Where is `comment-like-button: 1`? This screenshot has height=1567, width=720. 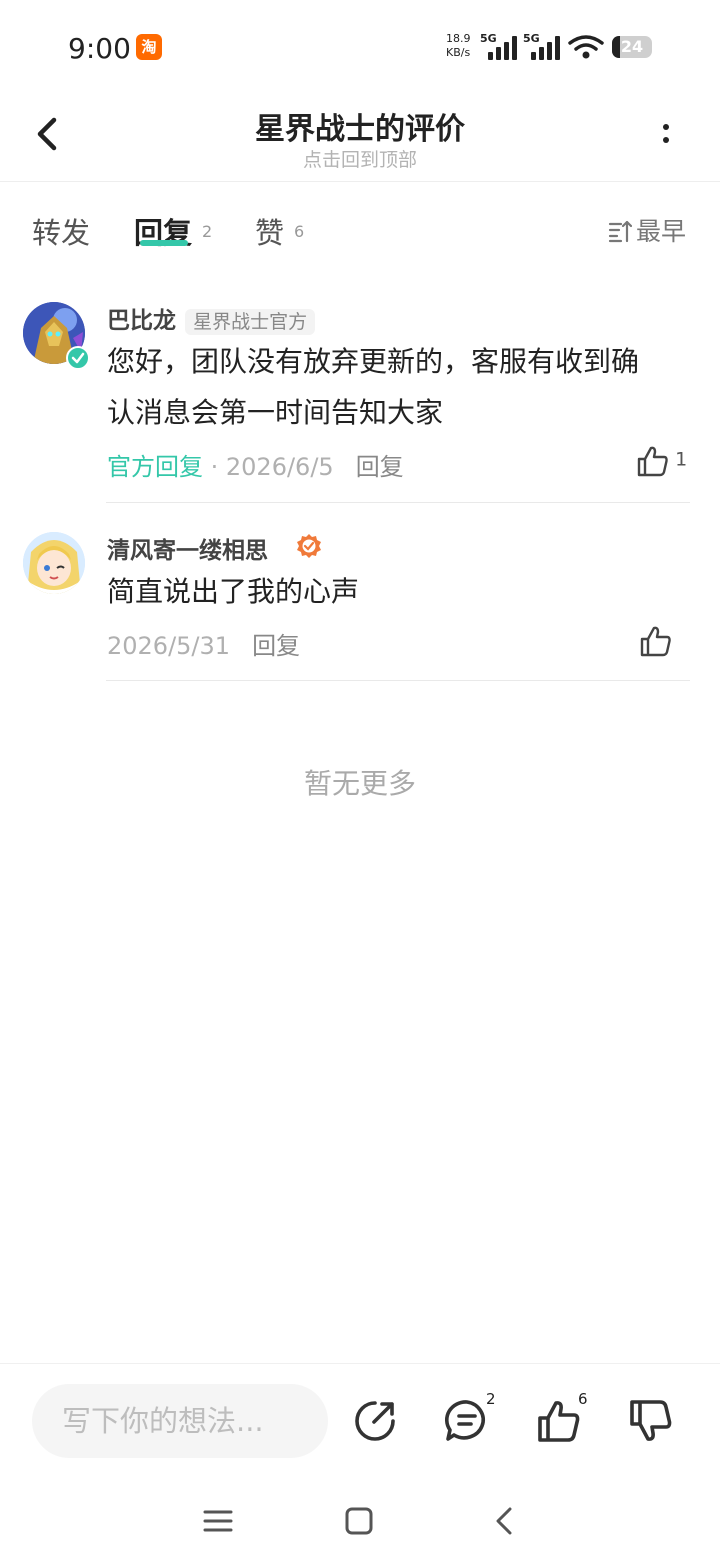 comment-like-button: 1 is located at coordinates (661, 461).